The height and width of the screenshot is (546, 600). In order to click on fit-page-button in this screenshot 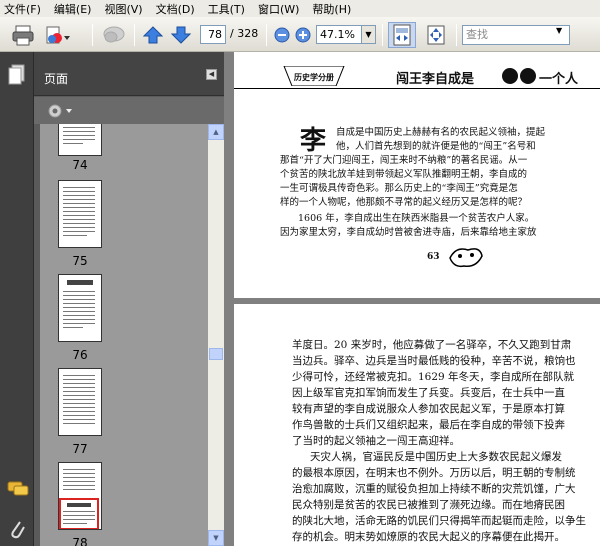, I will do `click(436, 35)`.